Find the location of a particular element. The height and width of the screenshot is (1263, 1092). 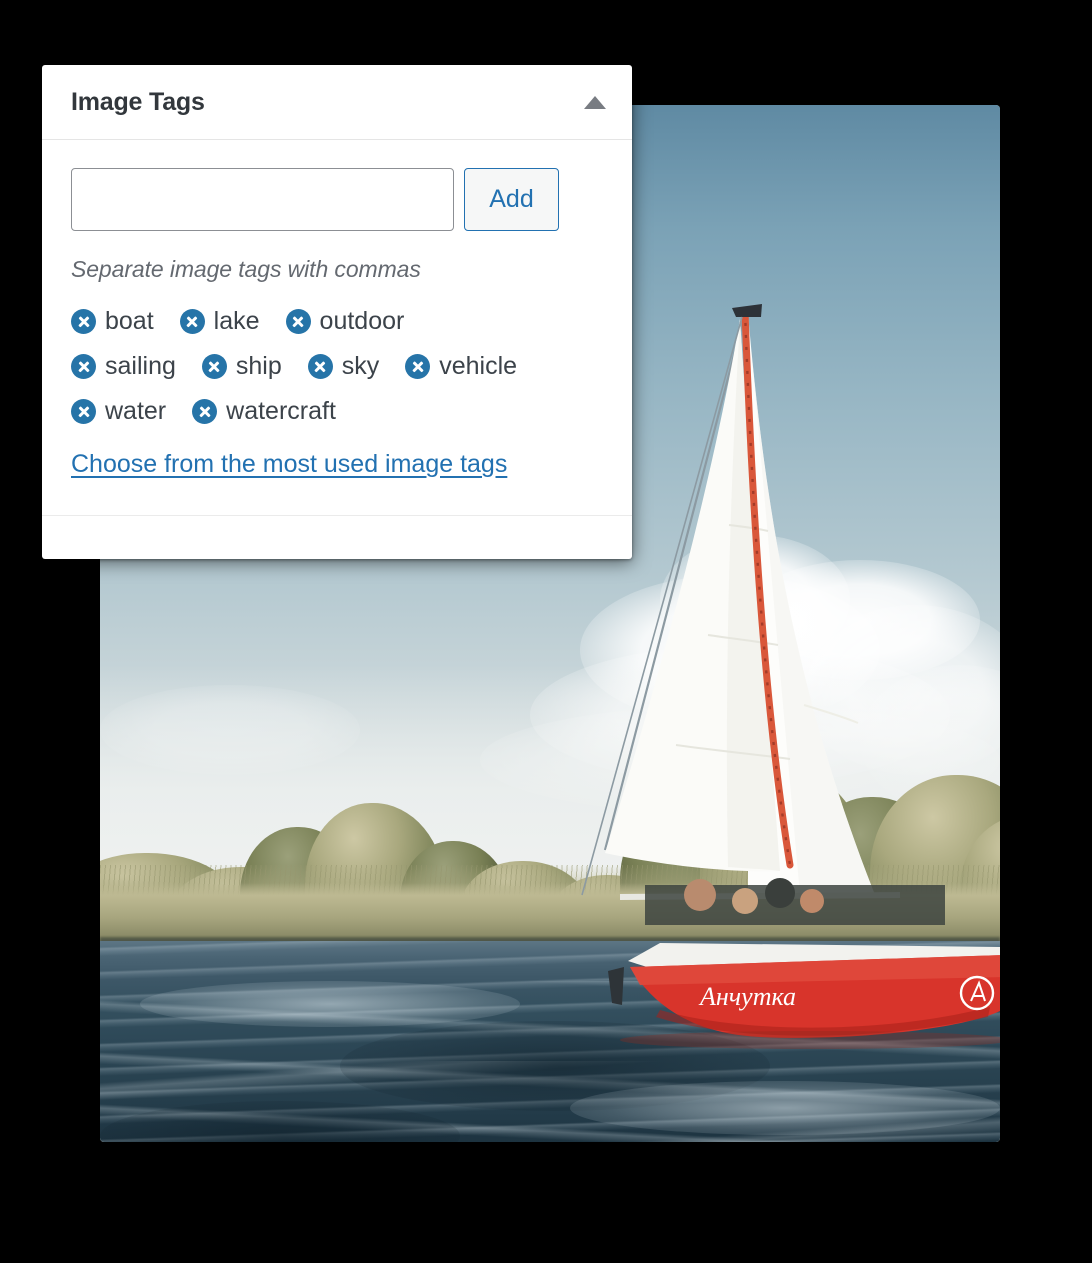

tag-label: vehicle is located at coordinates (478, 366).